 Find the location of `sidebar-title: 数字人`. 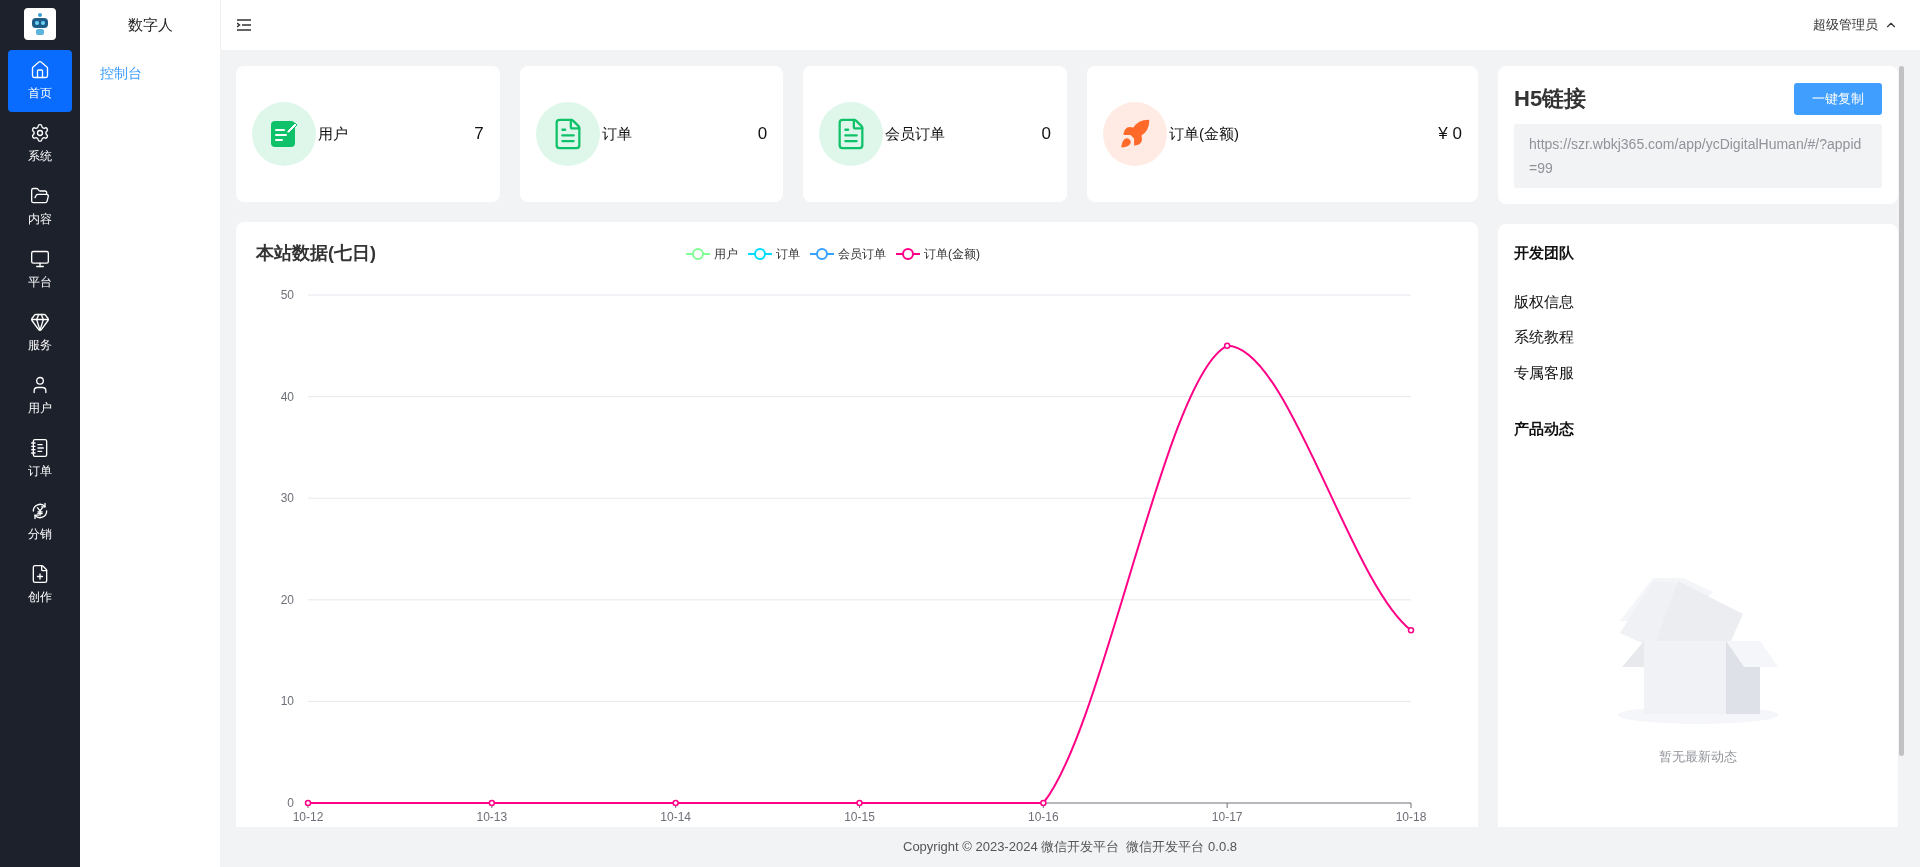

sidebar-title: 数字人 is located at coordinates (150, 24).